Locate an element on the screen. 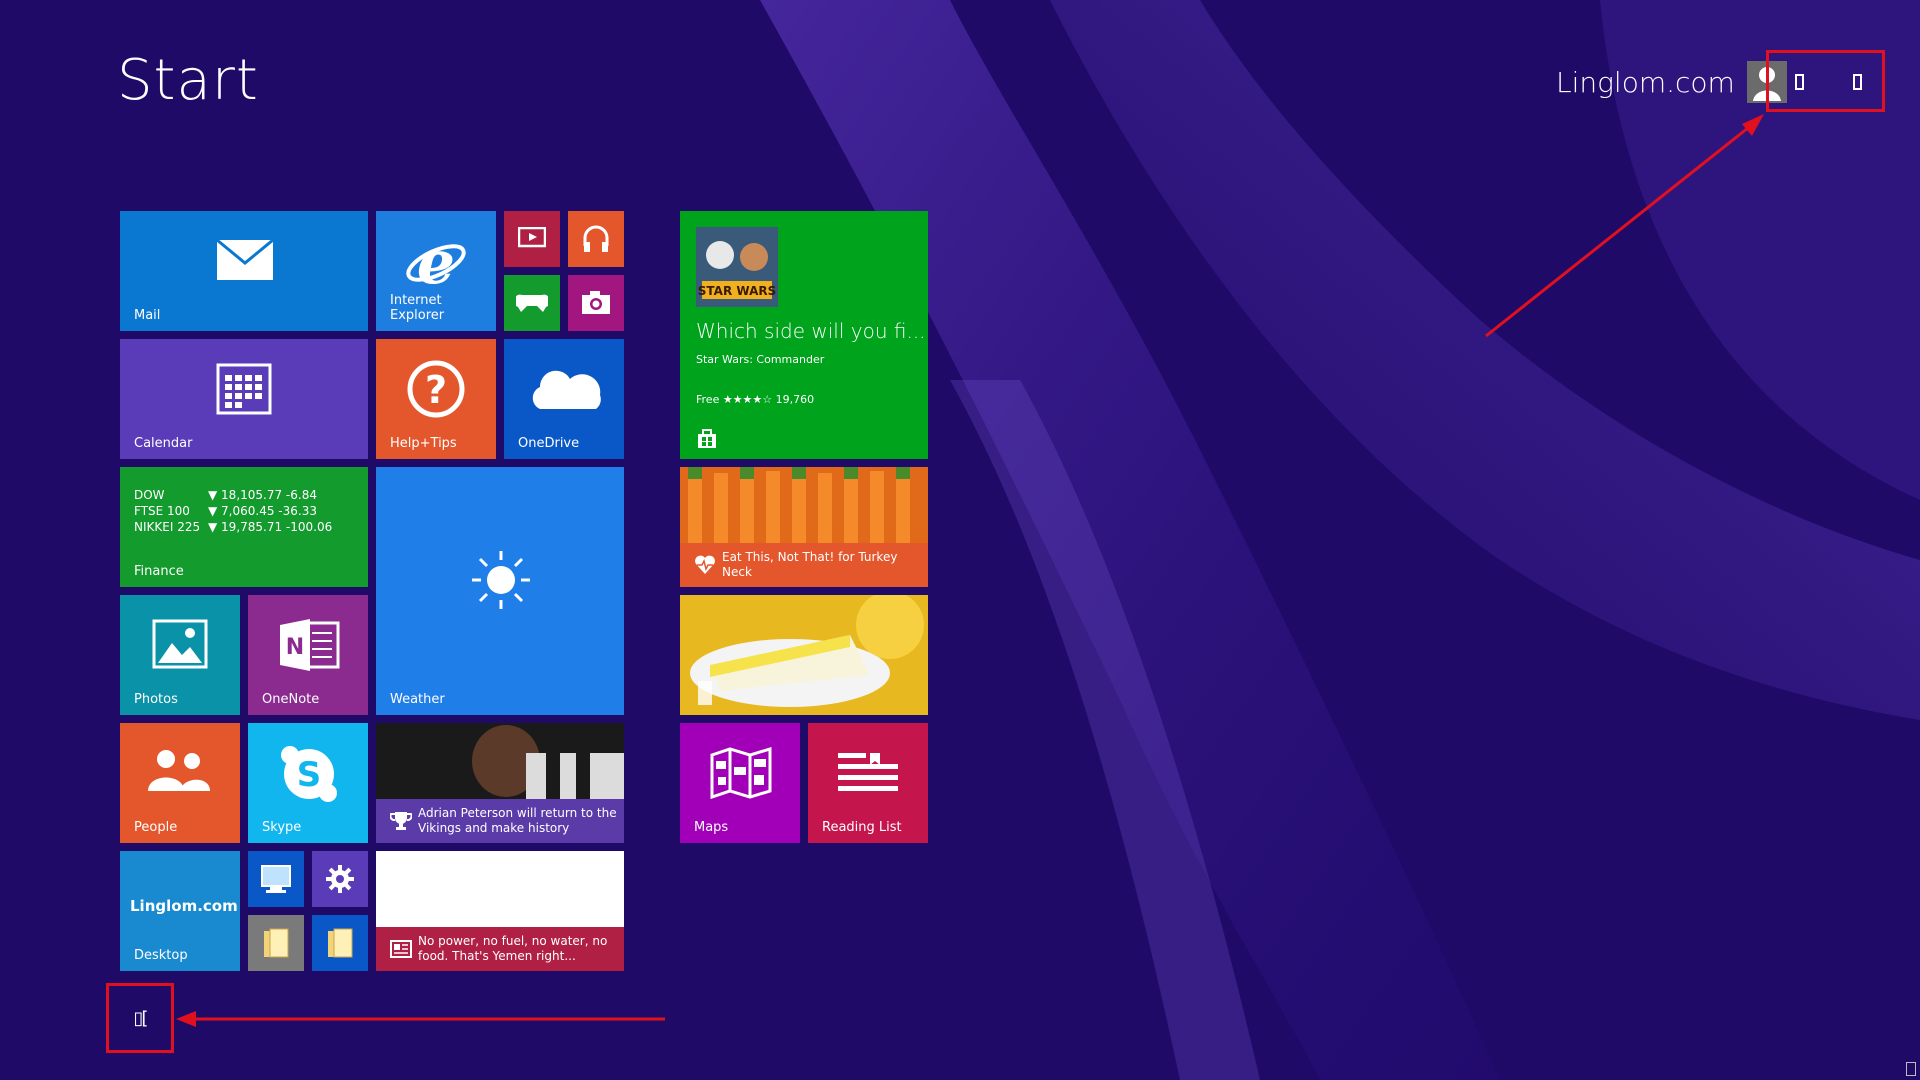 The image size is (1920, 1080). tile-skype: S Skype is located at coordinates (308, 783).